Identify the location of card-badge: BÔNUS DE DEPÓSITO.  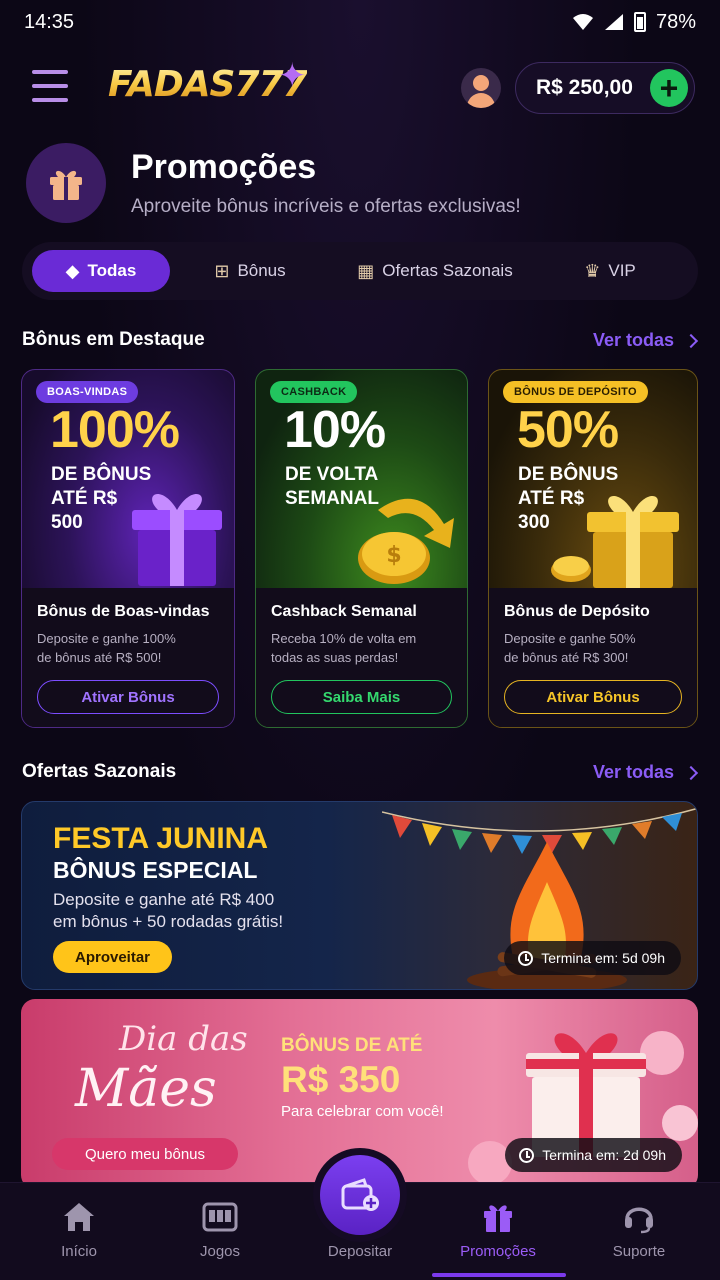
(575, 392).